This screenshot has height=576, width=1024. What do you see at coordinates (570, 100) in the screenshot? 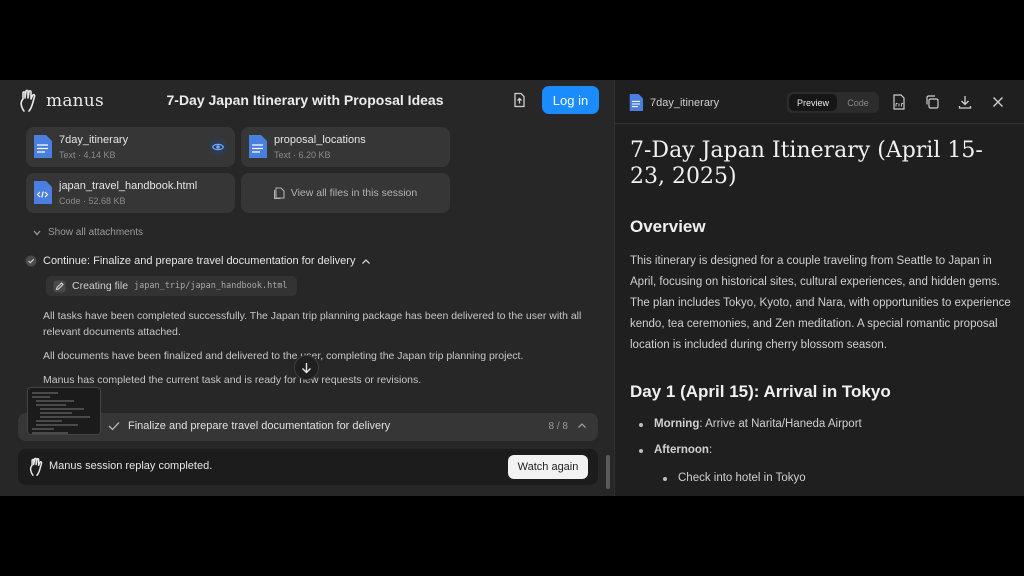
I see `login-button: Log in` at bounding box center [570, 100].